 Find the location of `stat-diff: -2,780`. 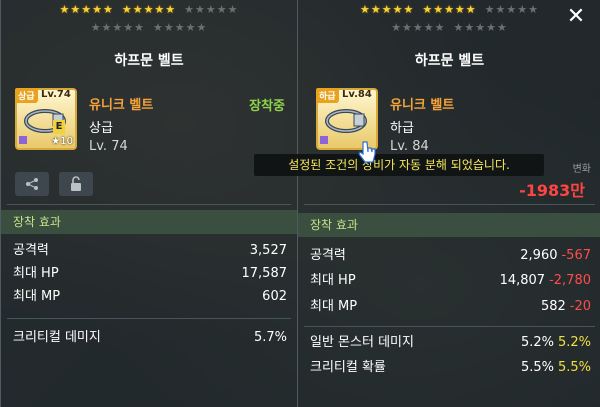

stat-diff: -2,780 is located at coordinates (570, 280).